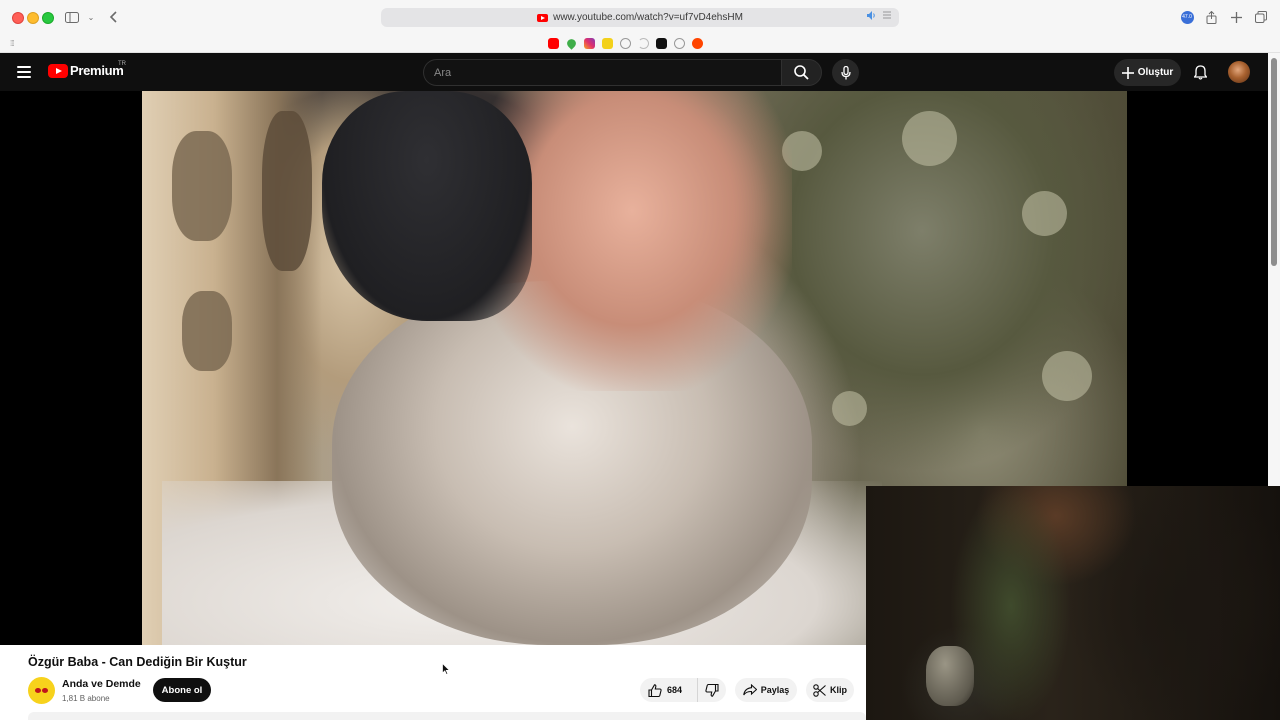 The height and width of the screenshot is (720, 1280). Describe the element at coordinates (589, 43) in the screenshot. I see `instagram-bookmark-icon` at that location.